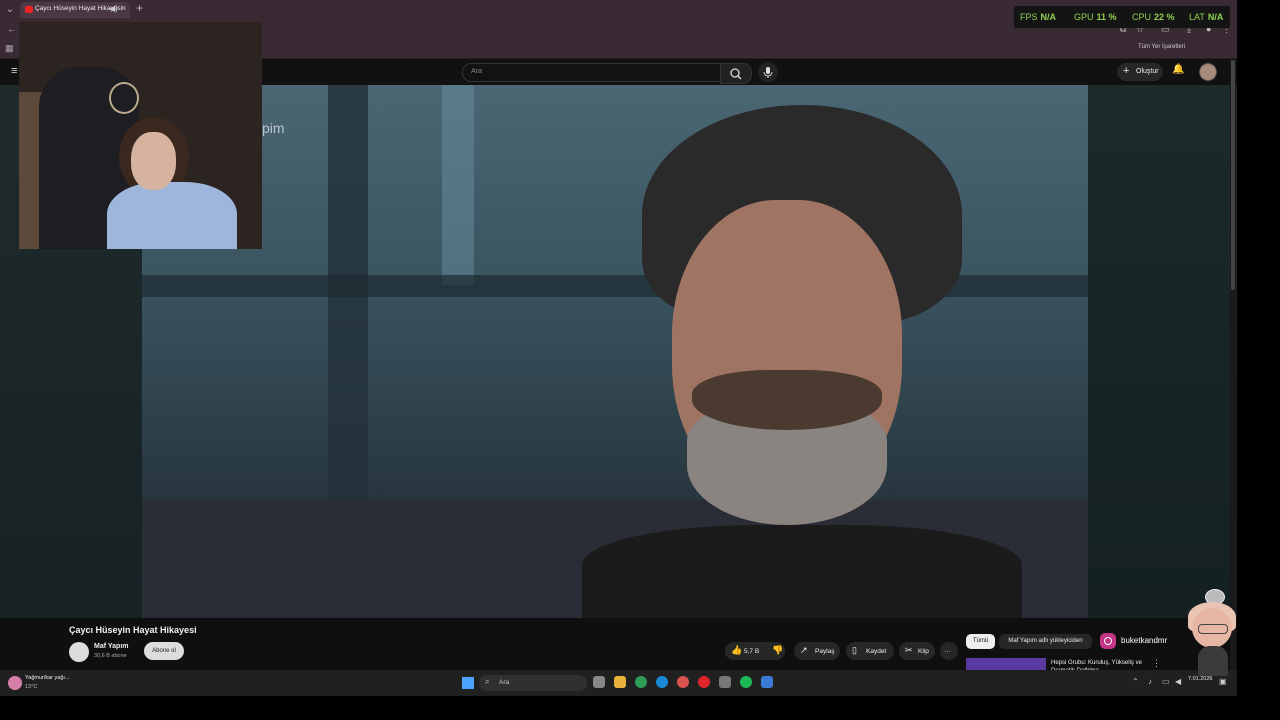 The image size is (1280, 720). I want to click on taskbar-clock: 7.01.2026, so click(1200, 679).